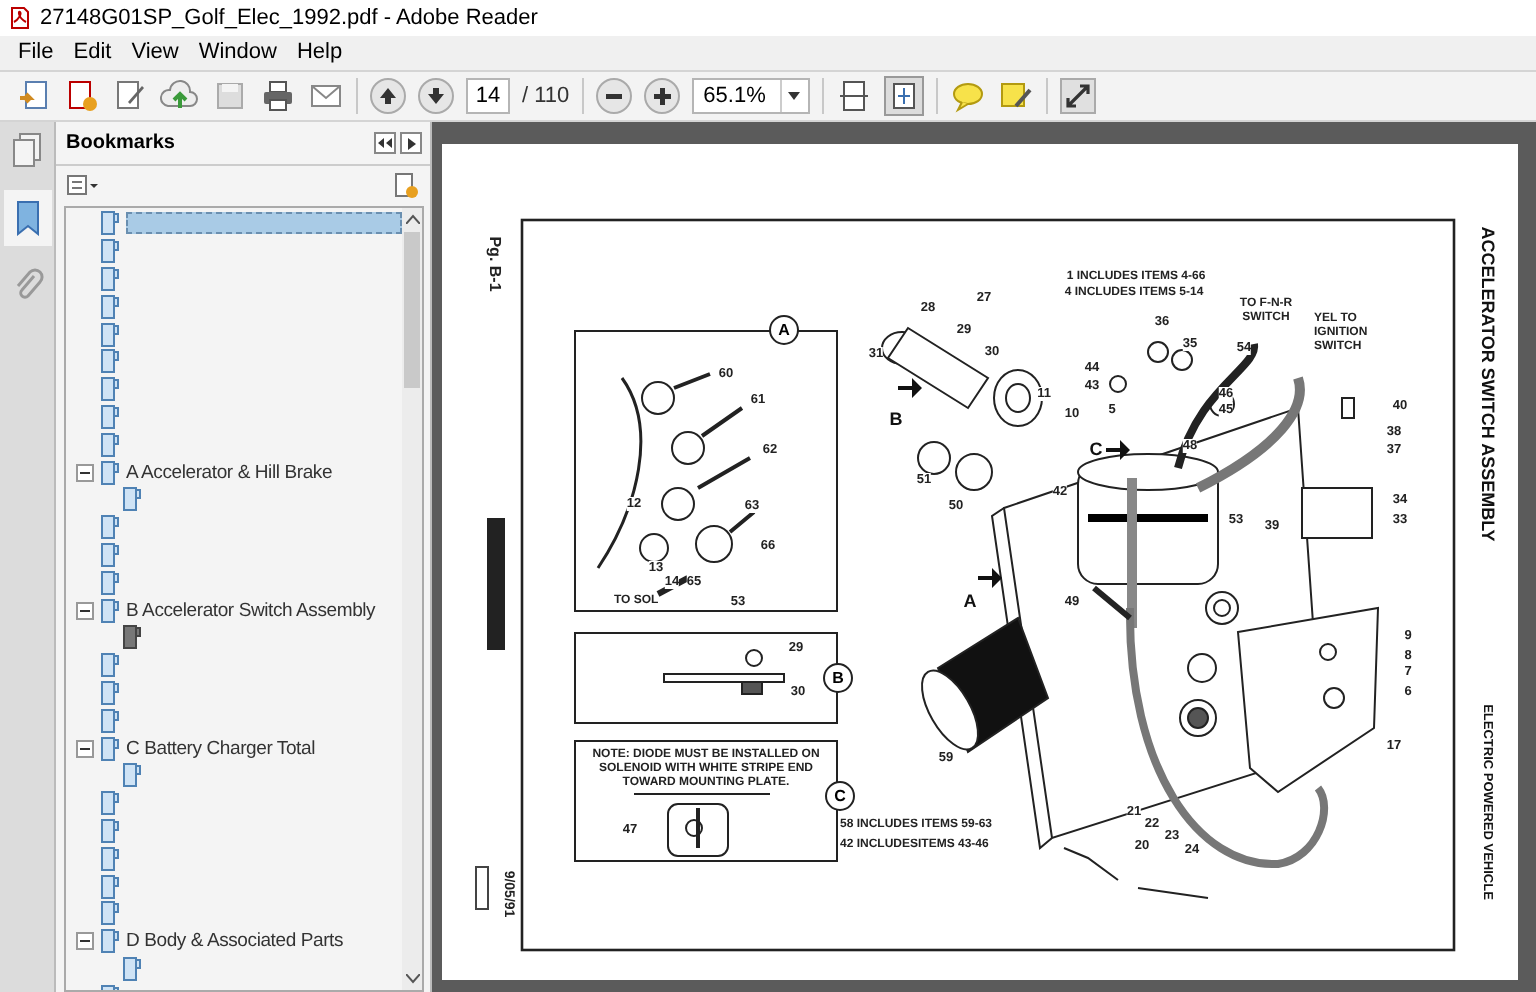  I want to click on menu-item: File, so click(36, 53).